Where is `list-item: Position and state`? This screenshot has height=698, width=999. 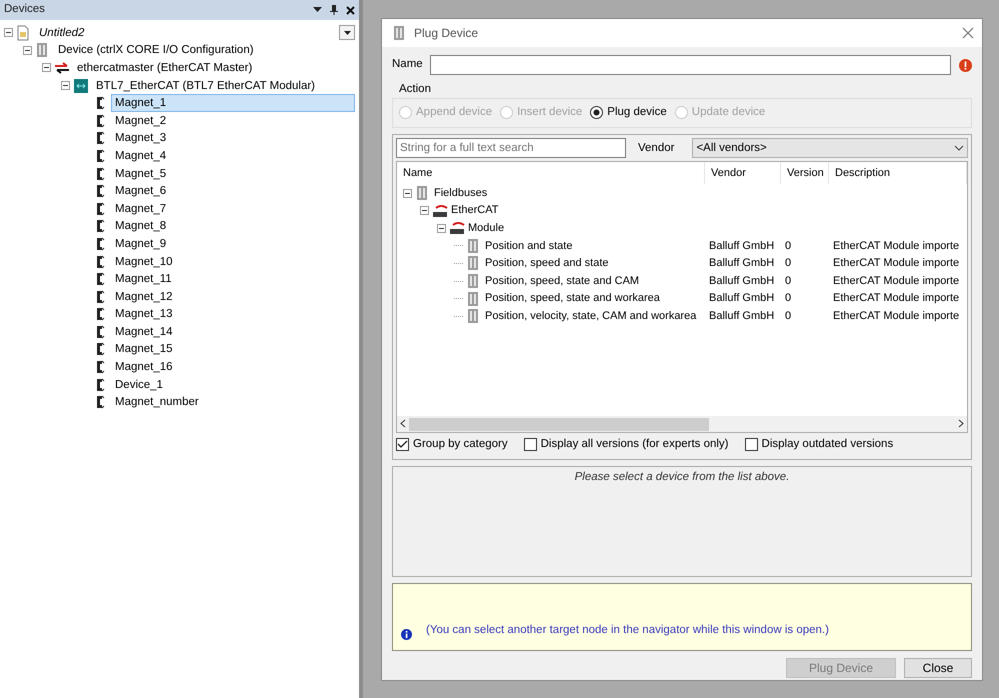
list-item: Position and state is located at coordinates (528, 246).